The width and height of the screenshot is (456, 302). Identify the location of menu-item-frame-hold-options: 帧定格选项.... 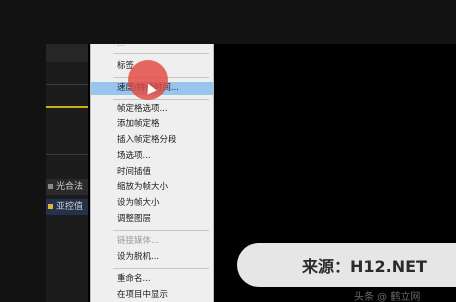
(152, 109).